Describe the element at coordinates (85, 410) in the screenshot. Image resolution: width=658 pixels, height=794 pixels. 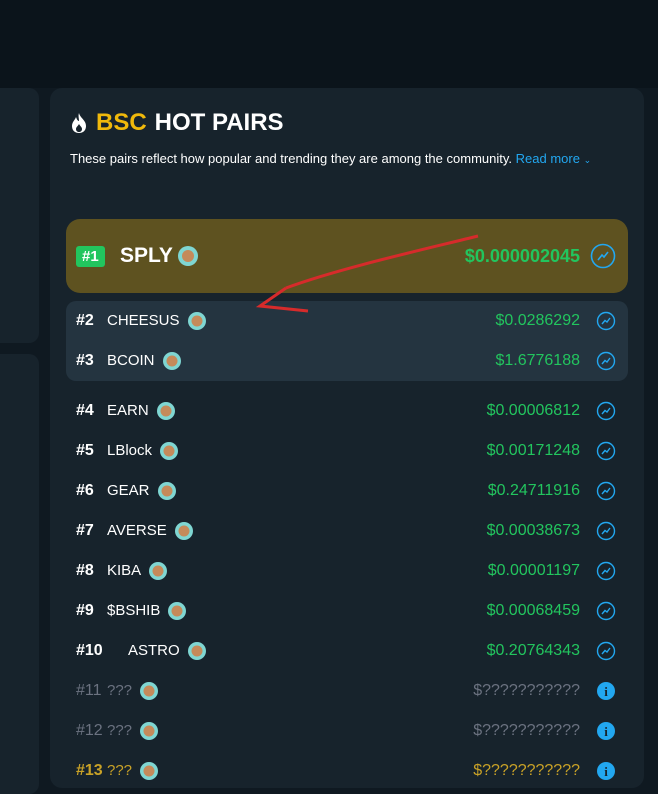
I see `pair-rank: #4` at that location.